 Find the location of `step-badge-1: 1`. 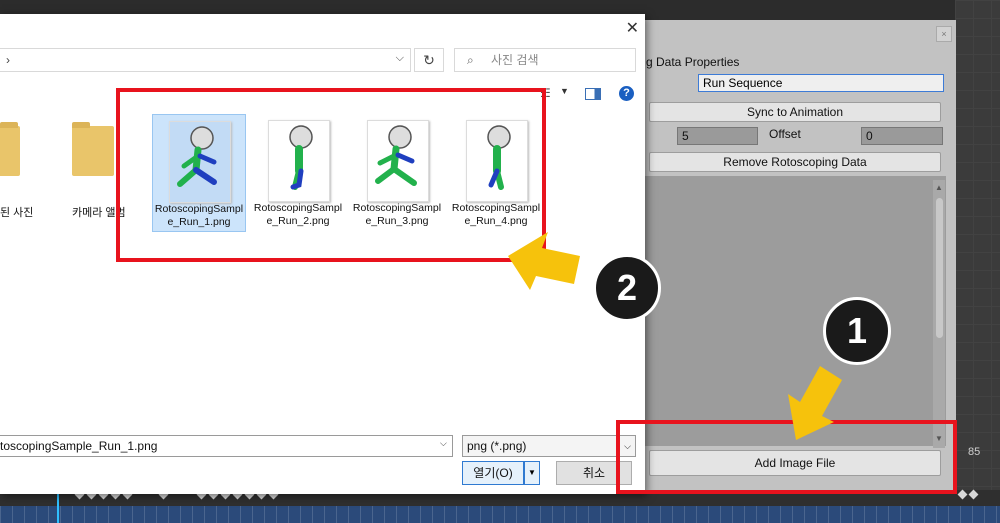

step-badge-1: 1 is located at coordinates (857, 331).